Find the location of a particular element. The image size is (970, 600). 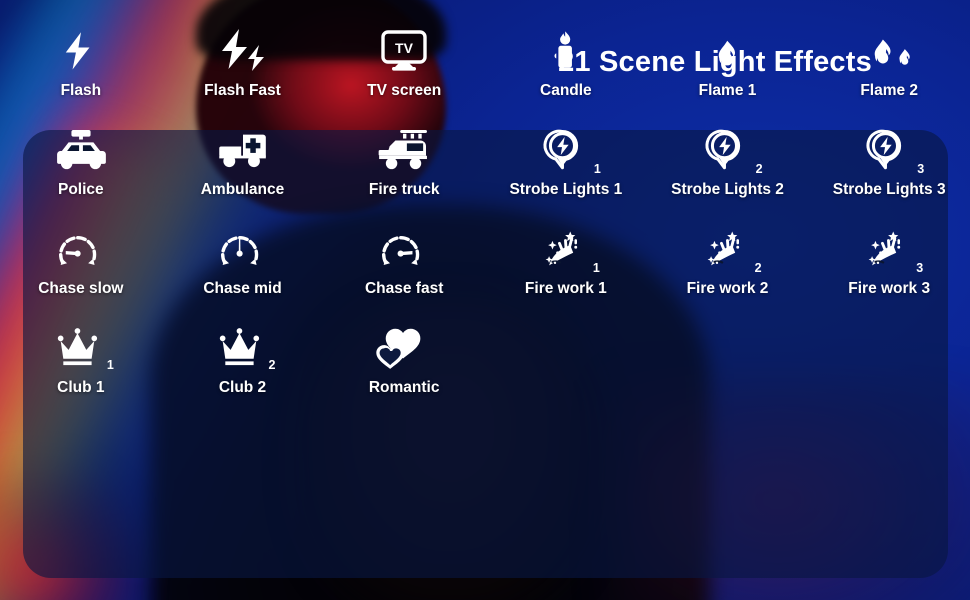

strobe-light-icon: 3 is located at coordinates (895, 151).